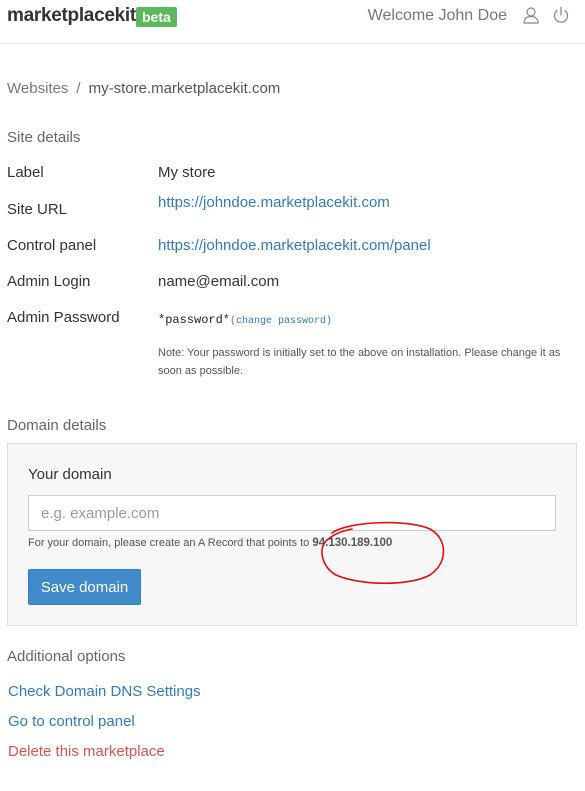 This screenshot has width=585, height=791. Describe the element at coordinates (531, 15) in the screenshot. I see `user-icon` at that location.